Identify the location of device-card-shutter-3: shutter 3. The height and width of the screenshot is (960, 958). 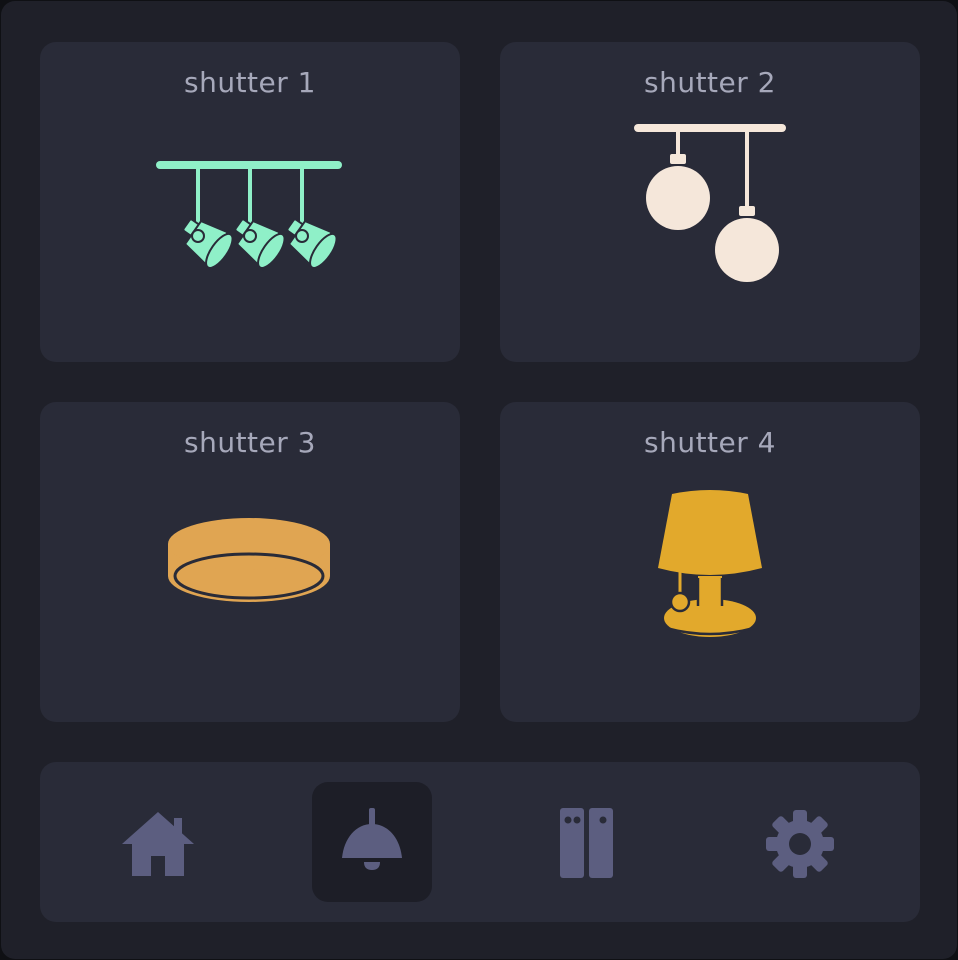
(250, 562).